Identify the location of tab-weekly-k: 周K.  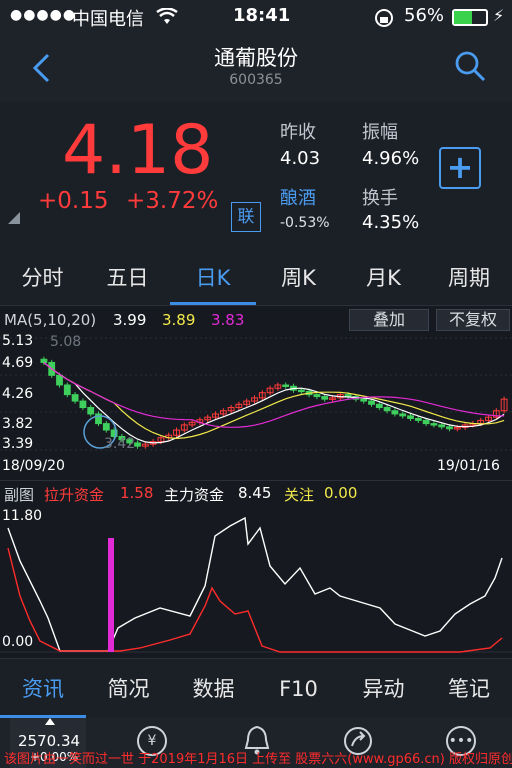
(298, 279).